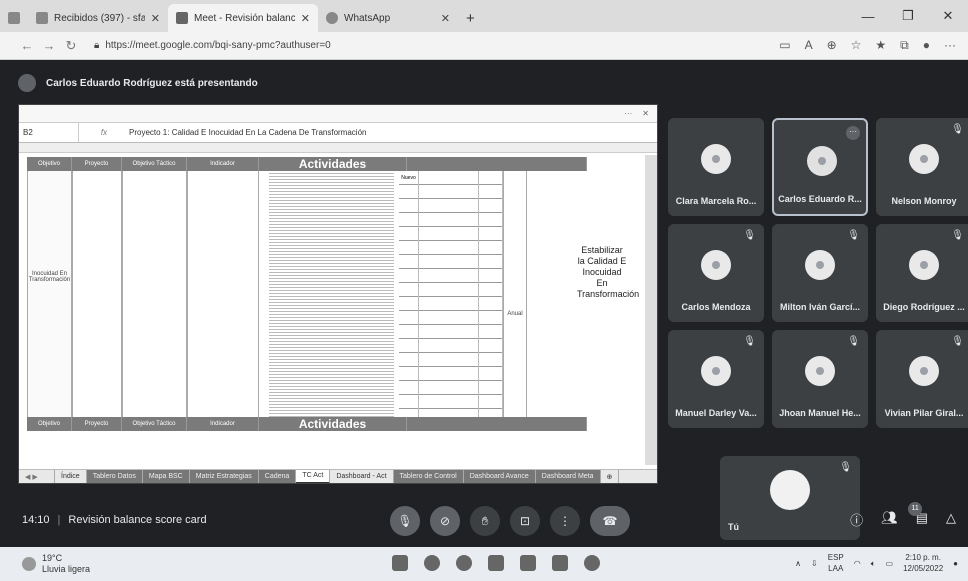 The width and height of the screenshot is (968, 581). Describe the element at coordinates (432, 563) in the screenshot. I see `search-icon` at that location.